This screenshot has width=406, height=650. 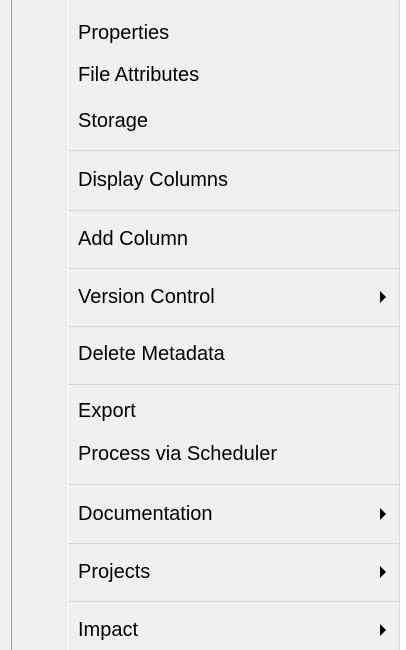 What do you see at coordinates (108, 630) in the screenshot?
I see `menu-item-label: Impact` at bounding box center [108, 630].